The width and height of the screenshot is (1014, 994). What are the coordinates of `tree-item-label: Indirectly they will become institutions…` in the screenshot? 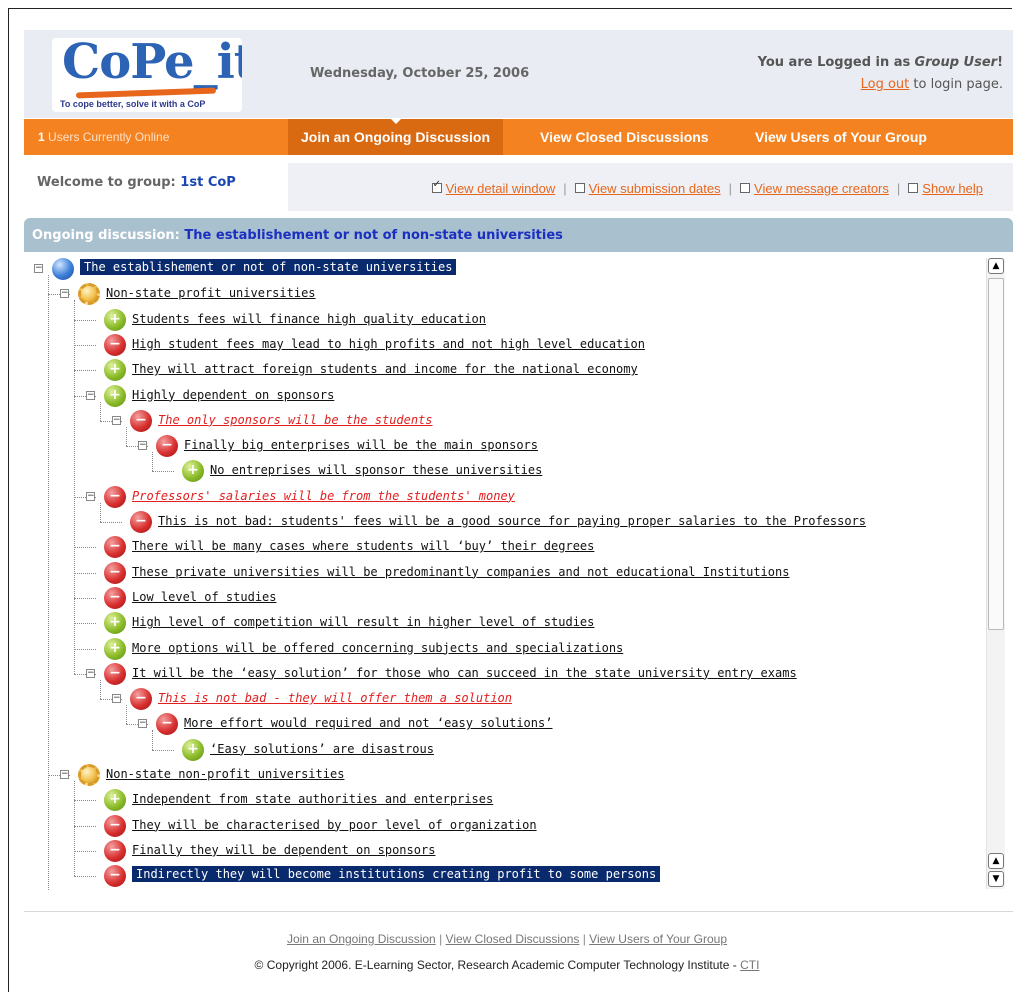 It's located at (396, 874).